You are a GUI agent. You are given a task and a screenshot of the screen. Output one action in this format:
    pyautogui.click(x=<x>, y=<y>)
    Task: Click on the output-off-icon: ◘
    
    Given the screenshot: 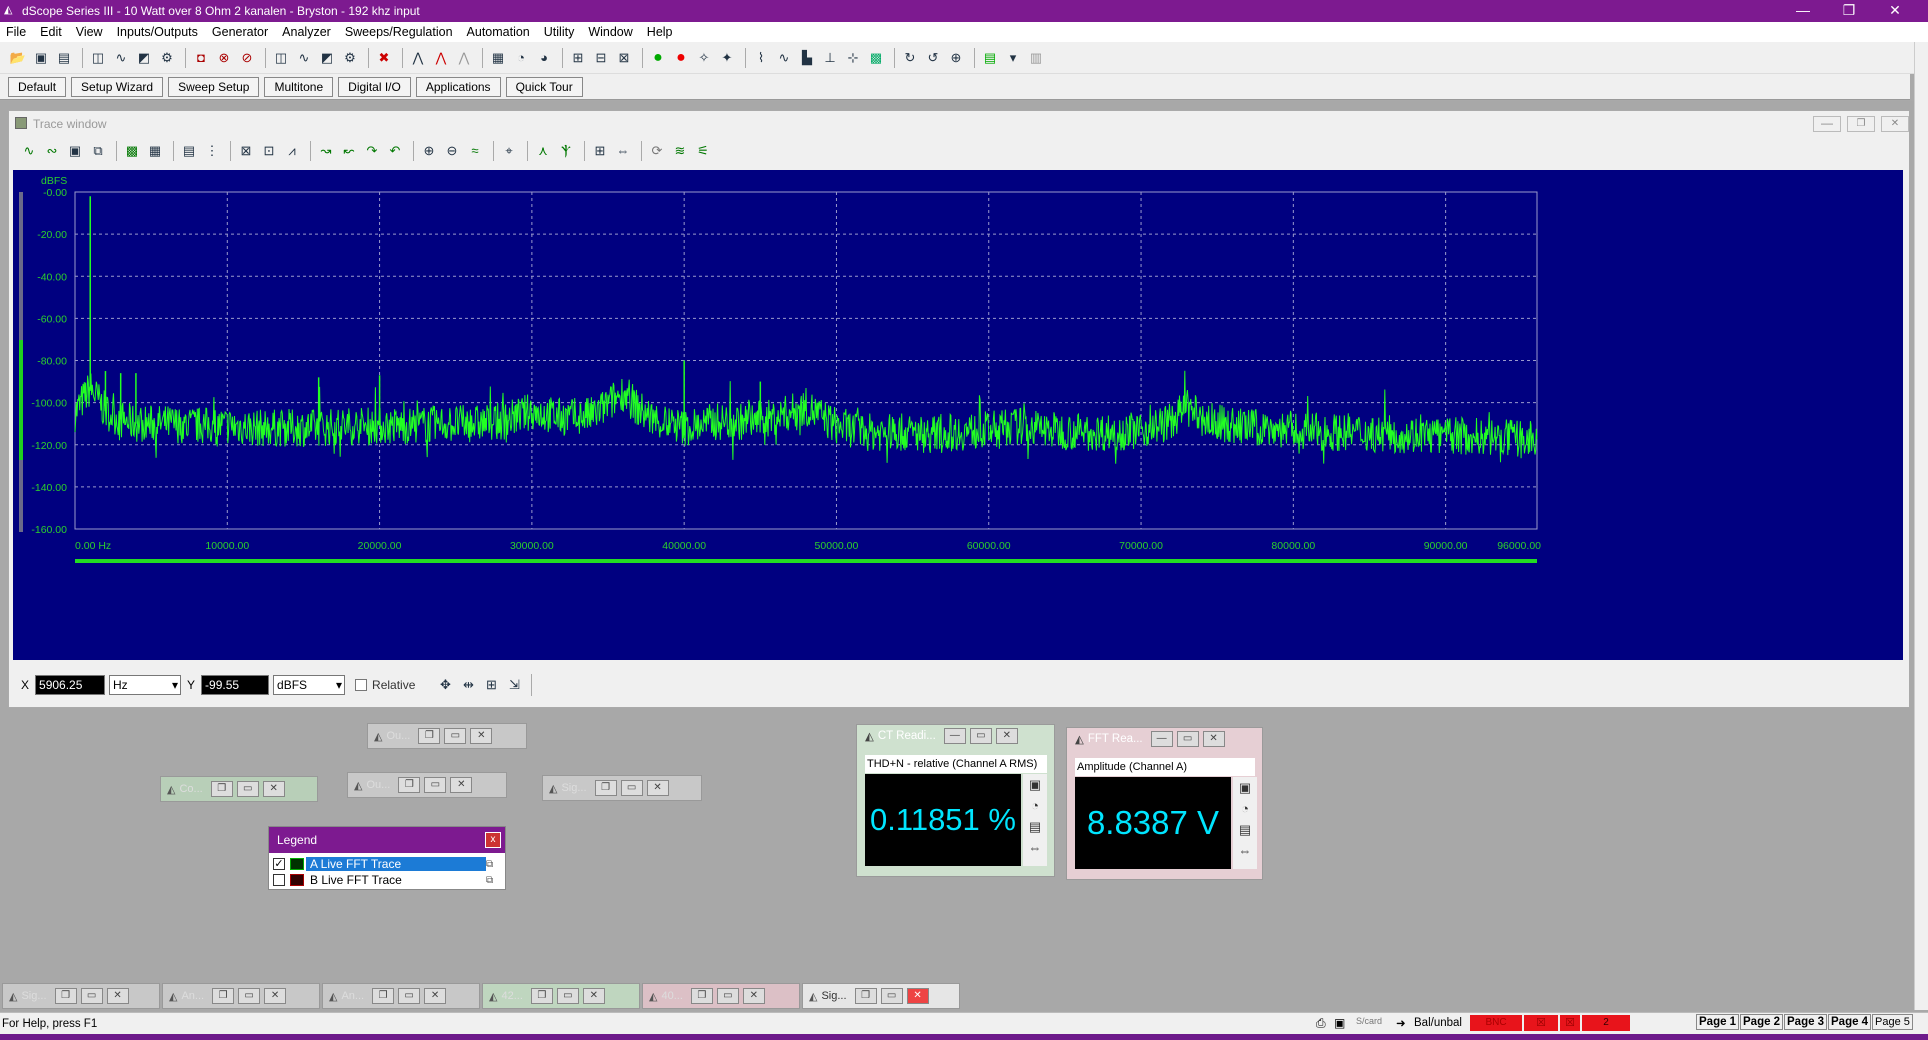 What is the action you would take?
    pyautogui.click(x=201, y=58)
    